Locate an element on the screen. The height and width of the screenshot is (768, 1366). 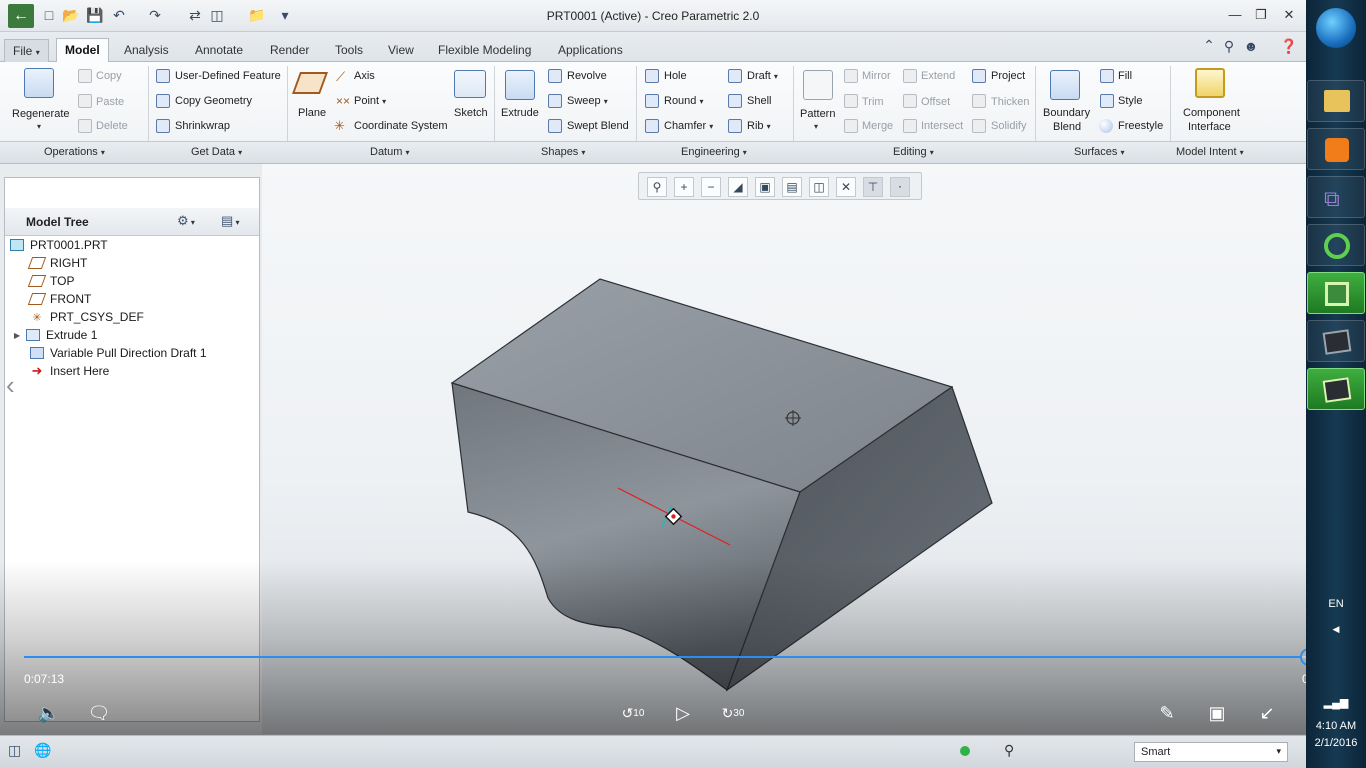
tree-toggle-icon: ◫ is located at coordinates (14, 750).